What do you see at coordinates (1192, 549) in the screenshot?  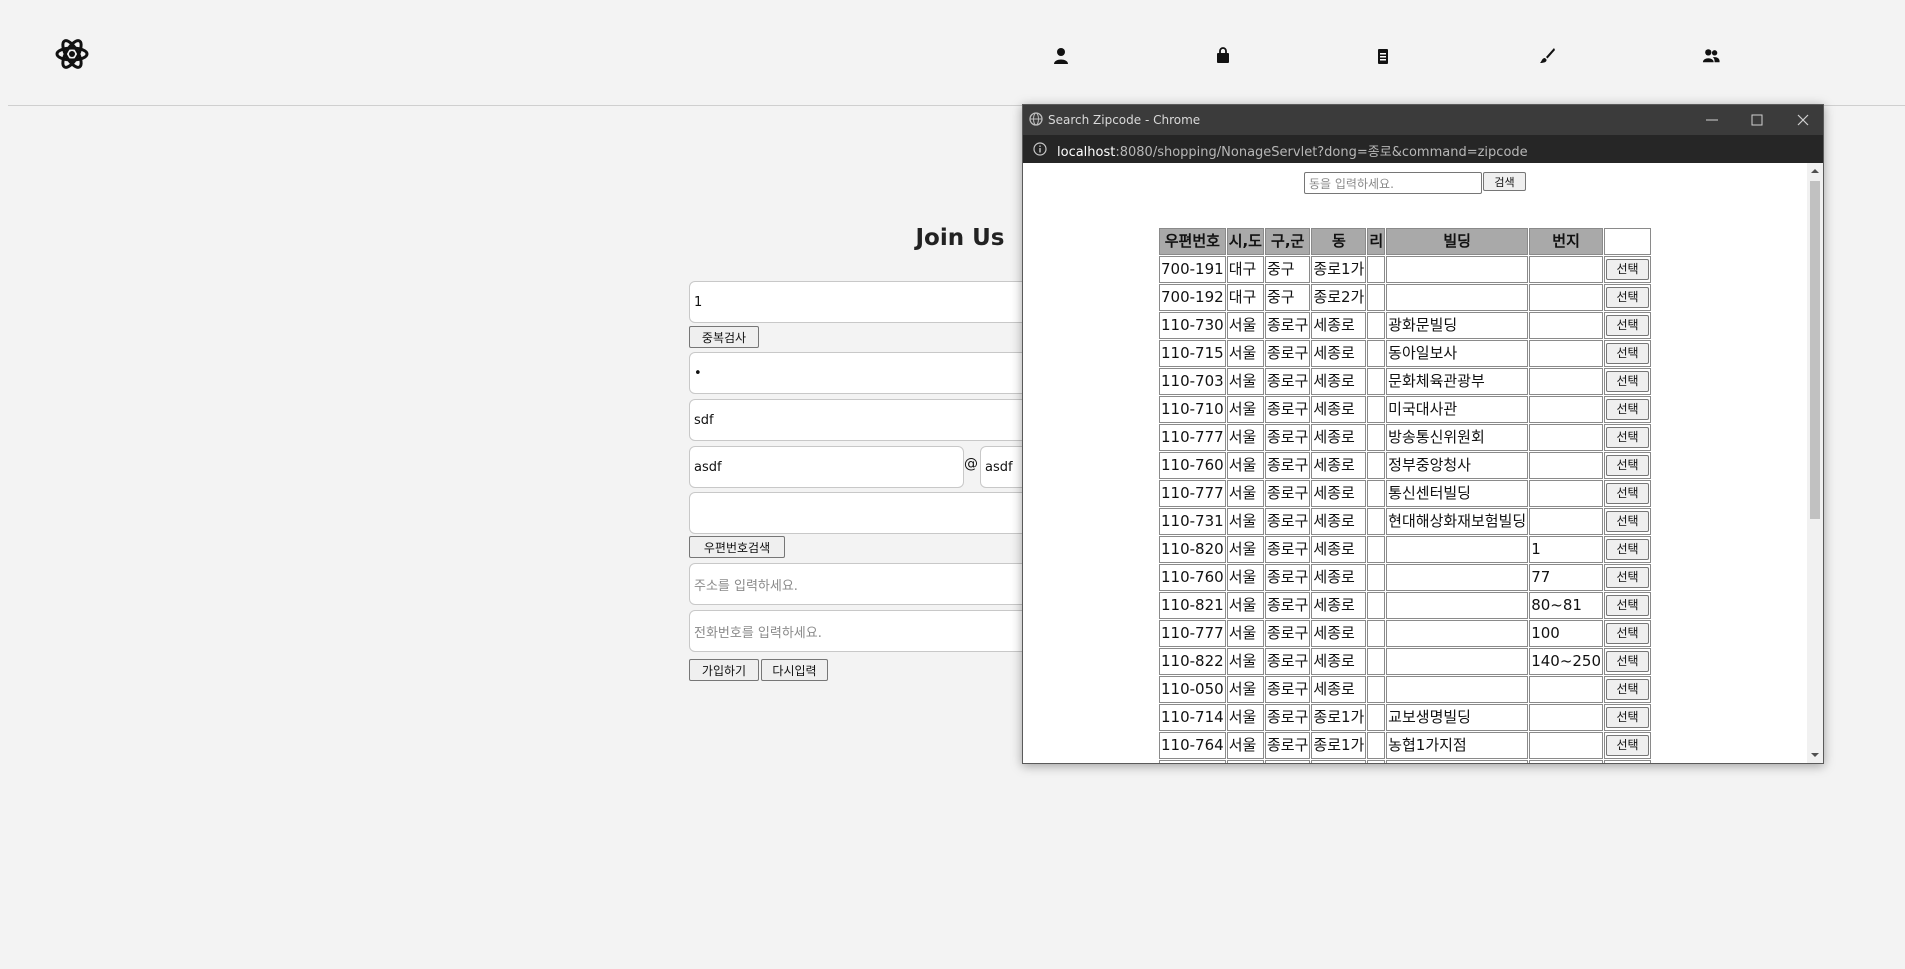 I see `cell-zipcode: 110-820` at bounding box center [1192, 549].